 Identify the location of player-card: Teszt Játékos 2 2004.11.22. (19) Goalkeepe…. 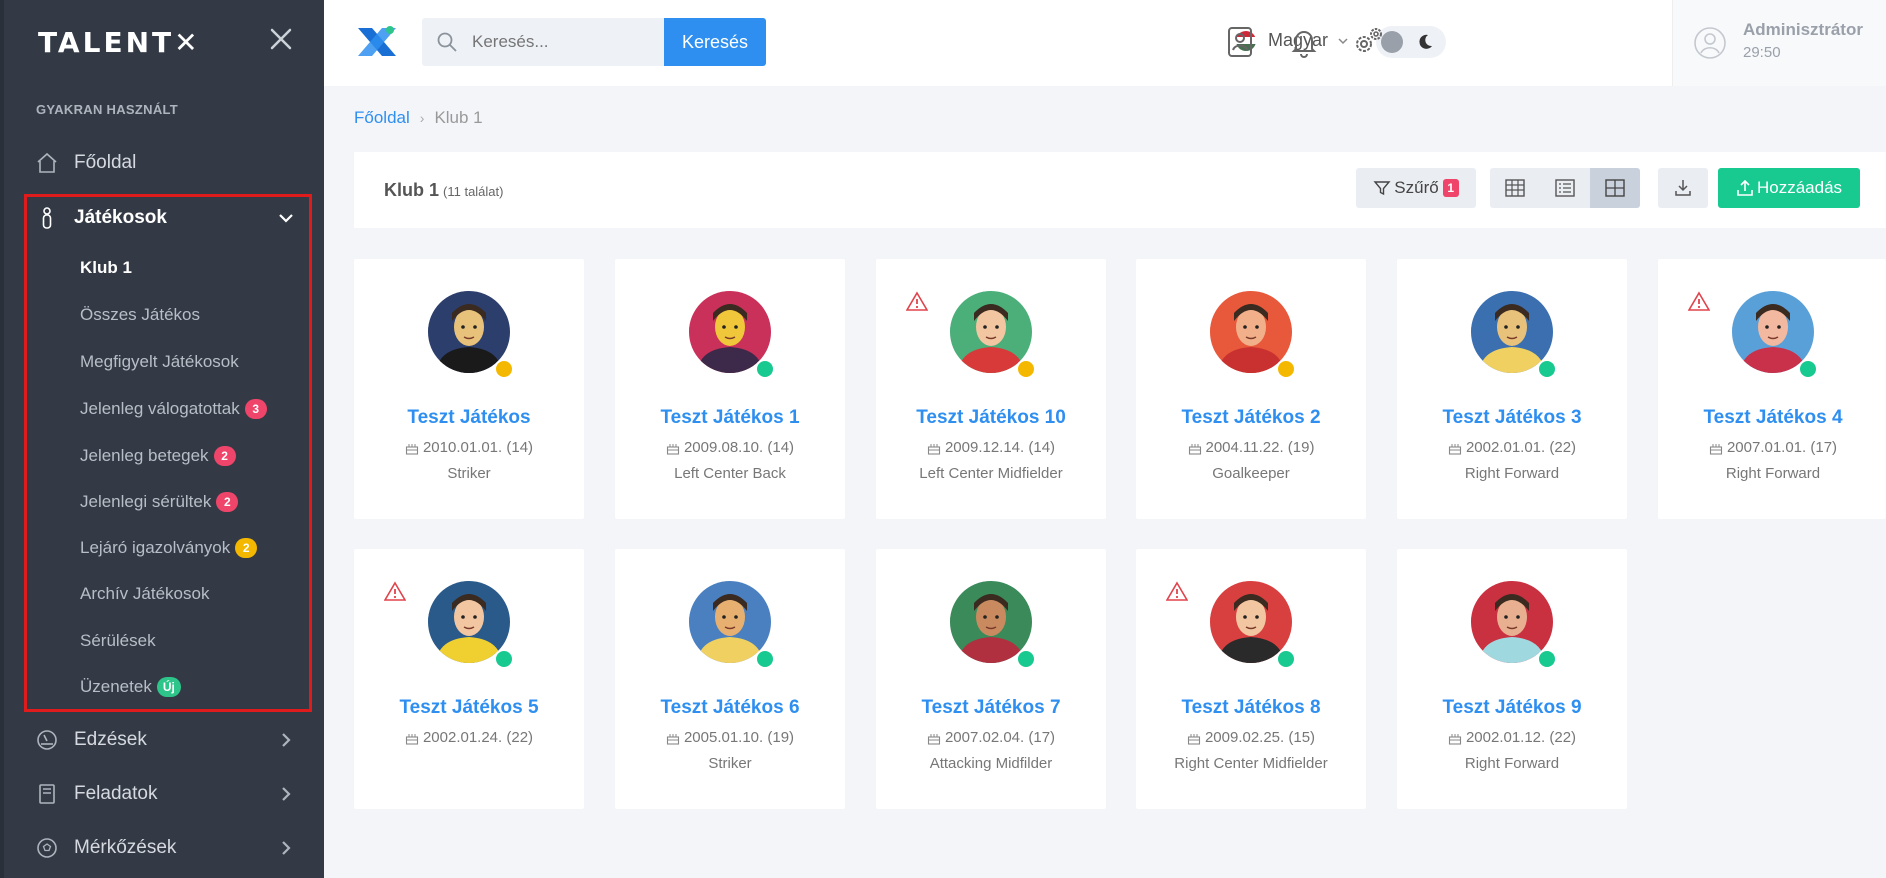
(1251, 389).